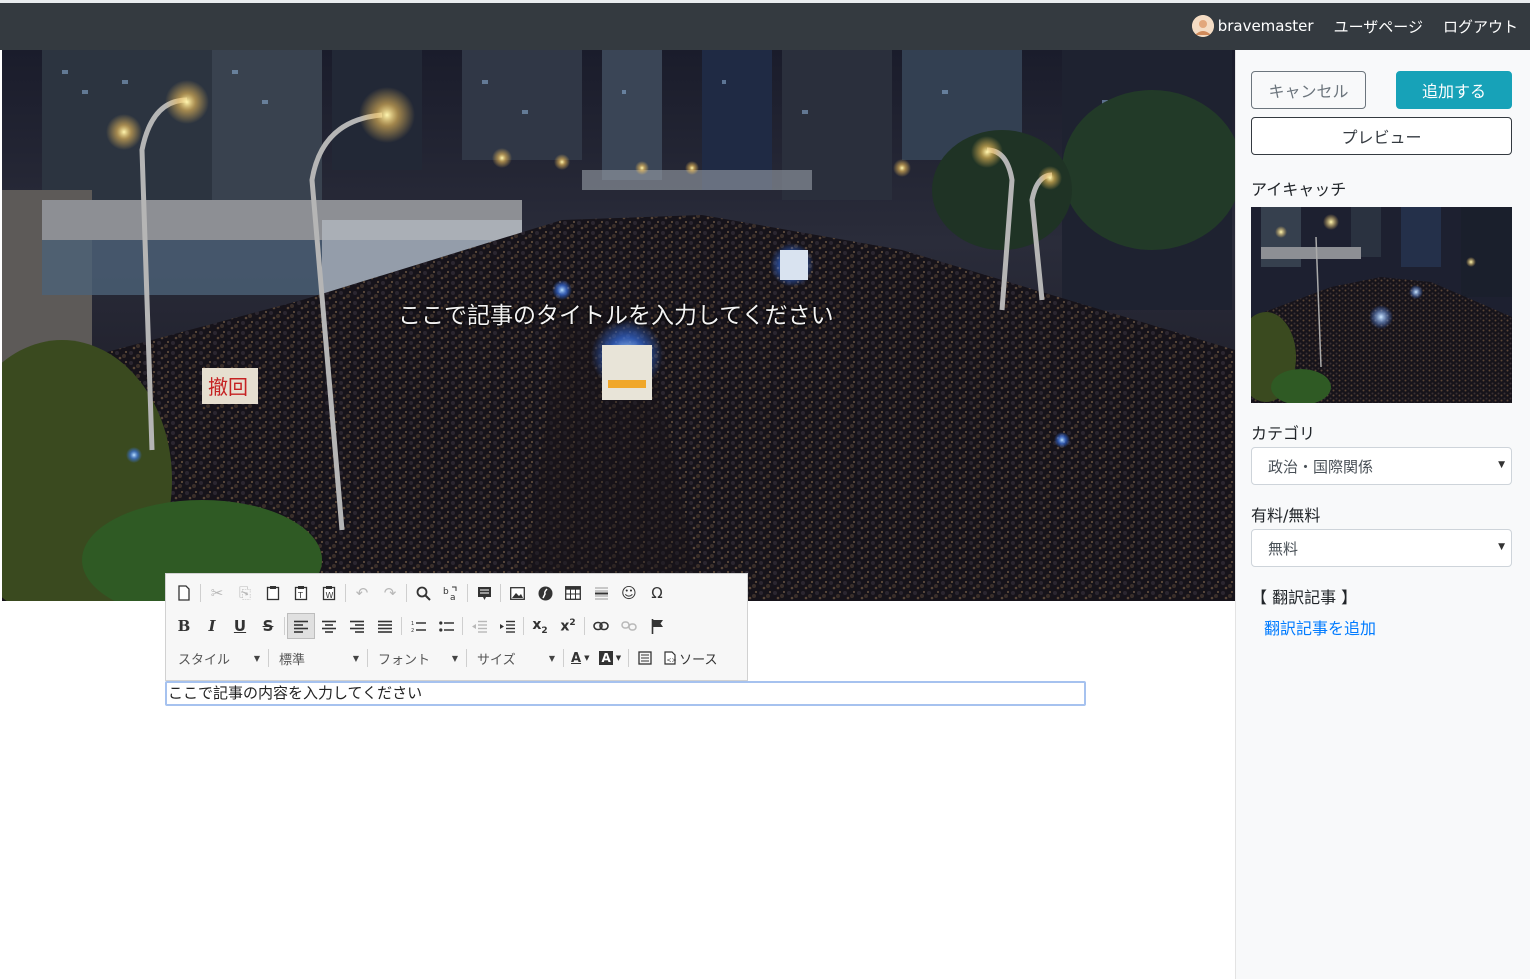 The image size is (1530, 979). I want to click on toolbar-row-3: スタイル ▼ 標準 ▼ フォント ▼ サイズ ▼ A ▼ A ▼ <> ソース, so click(446, 658).